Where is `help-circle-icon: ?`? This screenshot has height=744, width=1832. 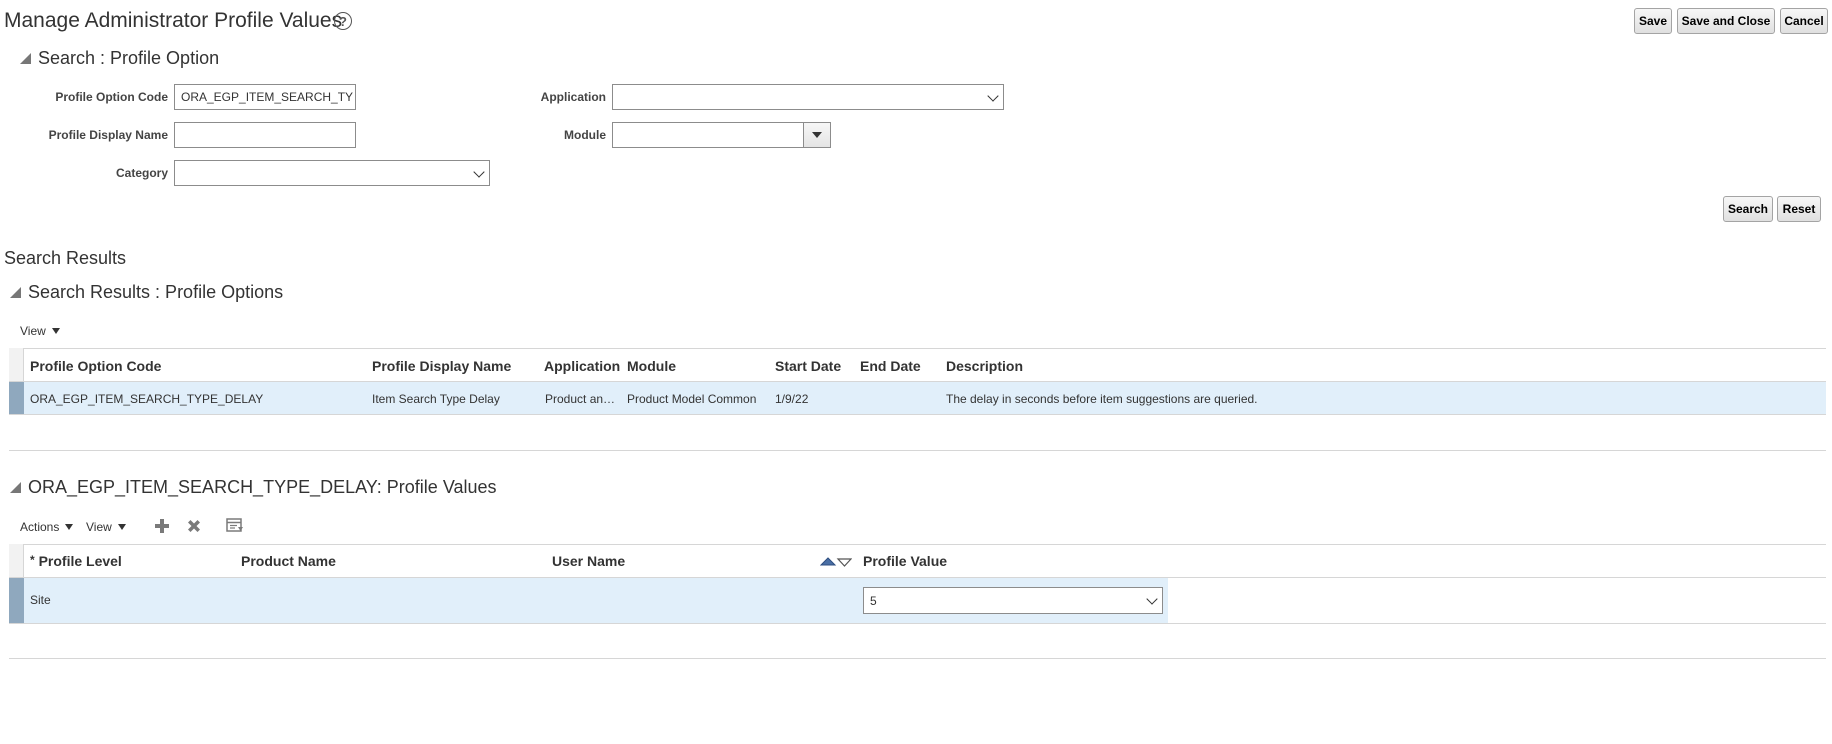
help-circle-icon: ? is located at coordinates (343, 21).